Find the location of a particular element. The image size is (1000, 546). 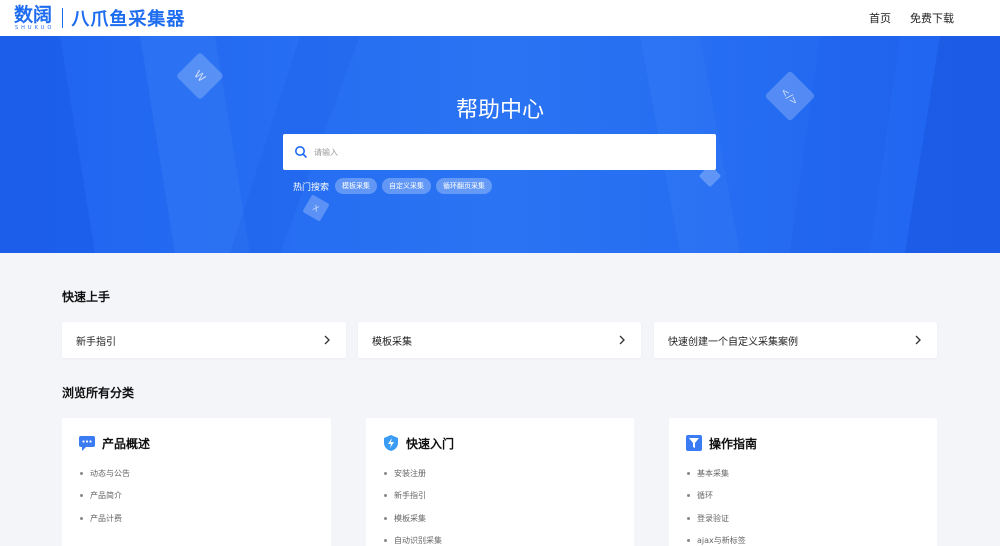

quick-start-card: 快速创建一个自定义采集案例 is located at coordinates (795, 340).